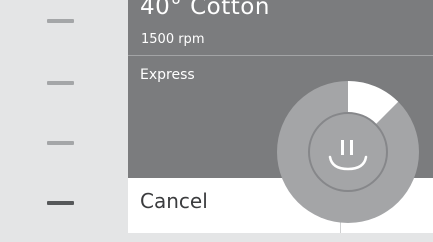 Image resolution: width=433 pixels, height=242 pixels. Describe the element at coordinates (60, 203) in the screenshot. I see `rail-indicator-active` at that location.